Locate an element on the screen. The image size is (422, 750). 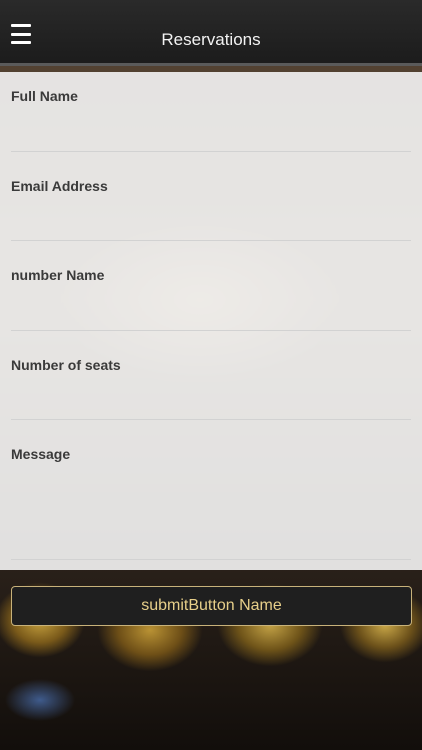
seats-input is located at coordinates (211, 405).